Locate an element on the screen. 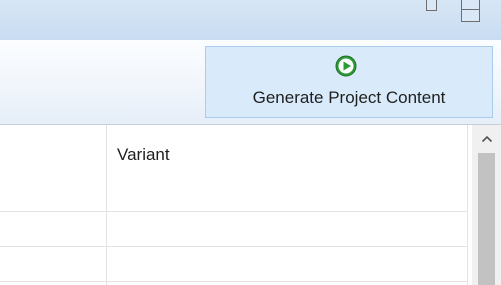  title-bar is located at coordinates (250, 20).